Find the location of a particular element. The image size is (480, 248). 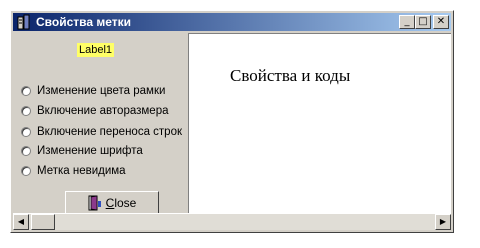

close-button: Close is located at coordinates (112, 203).